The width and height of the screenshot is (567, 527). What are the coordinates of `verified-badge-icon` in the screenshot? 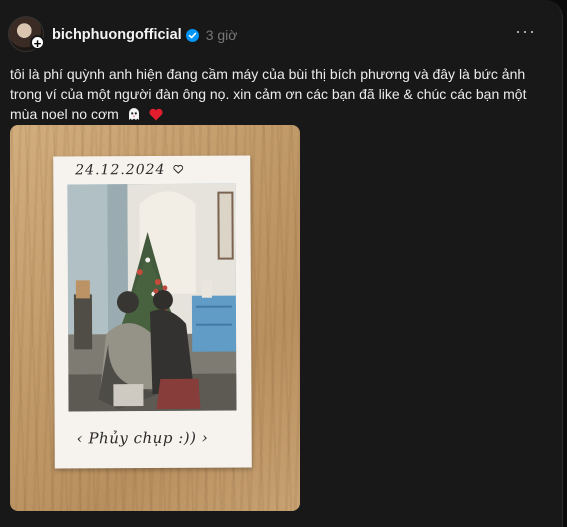 It's located at (192, 35).